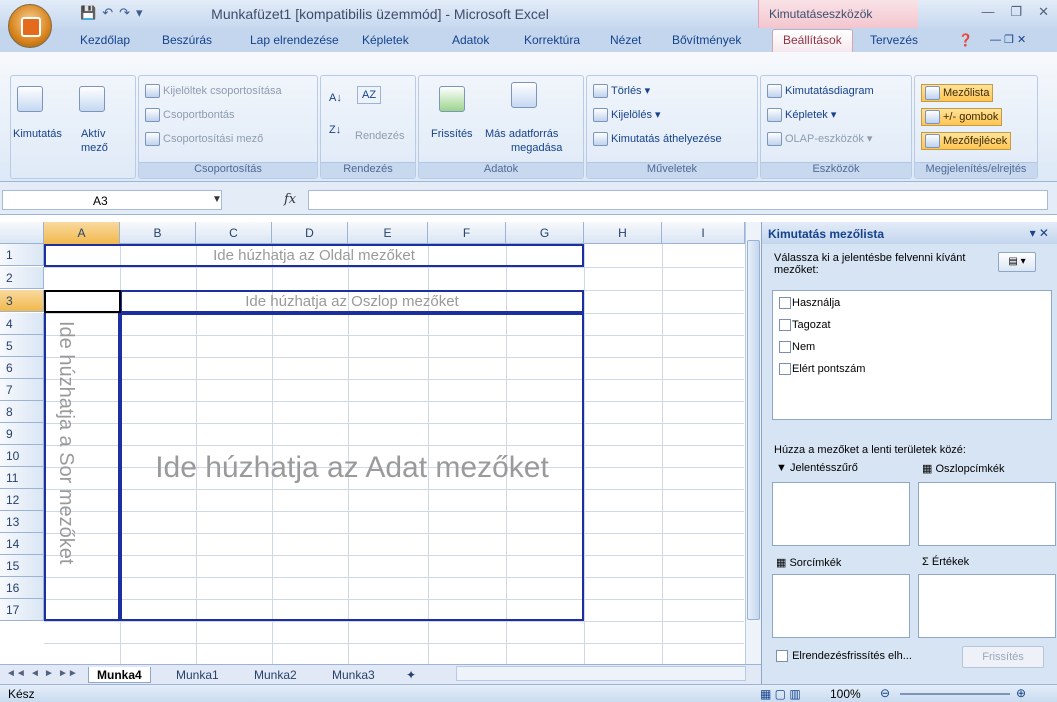  What do you see at coordinates (536, 148) in the screenshot?
I see `change-source-label-2: megadása` at bounding box center [536, 148].